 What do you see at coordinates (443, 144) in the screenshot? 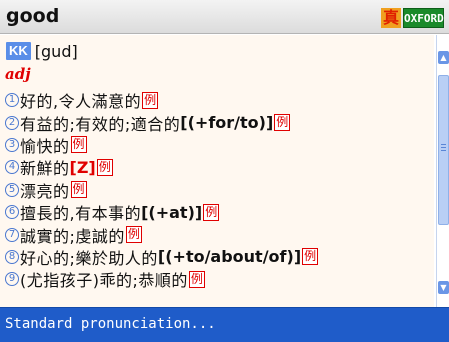
I see `grip-icon` at bounding box center [443, 144].